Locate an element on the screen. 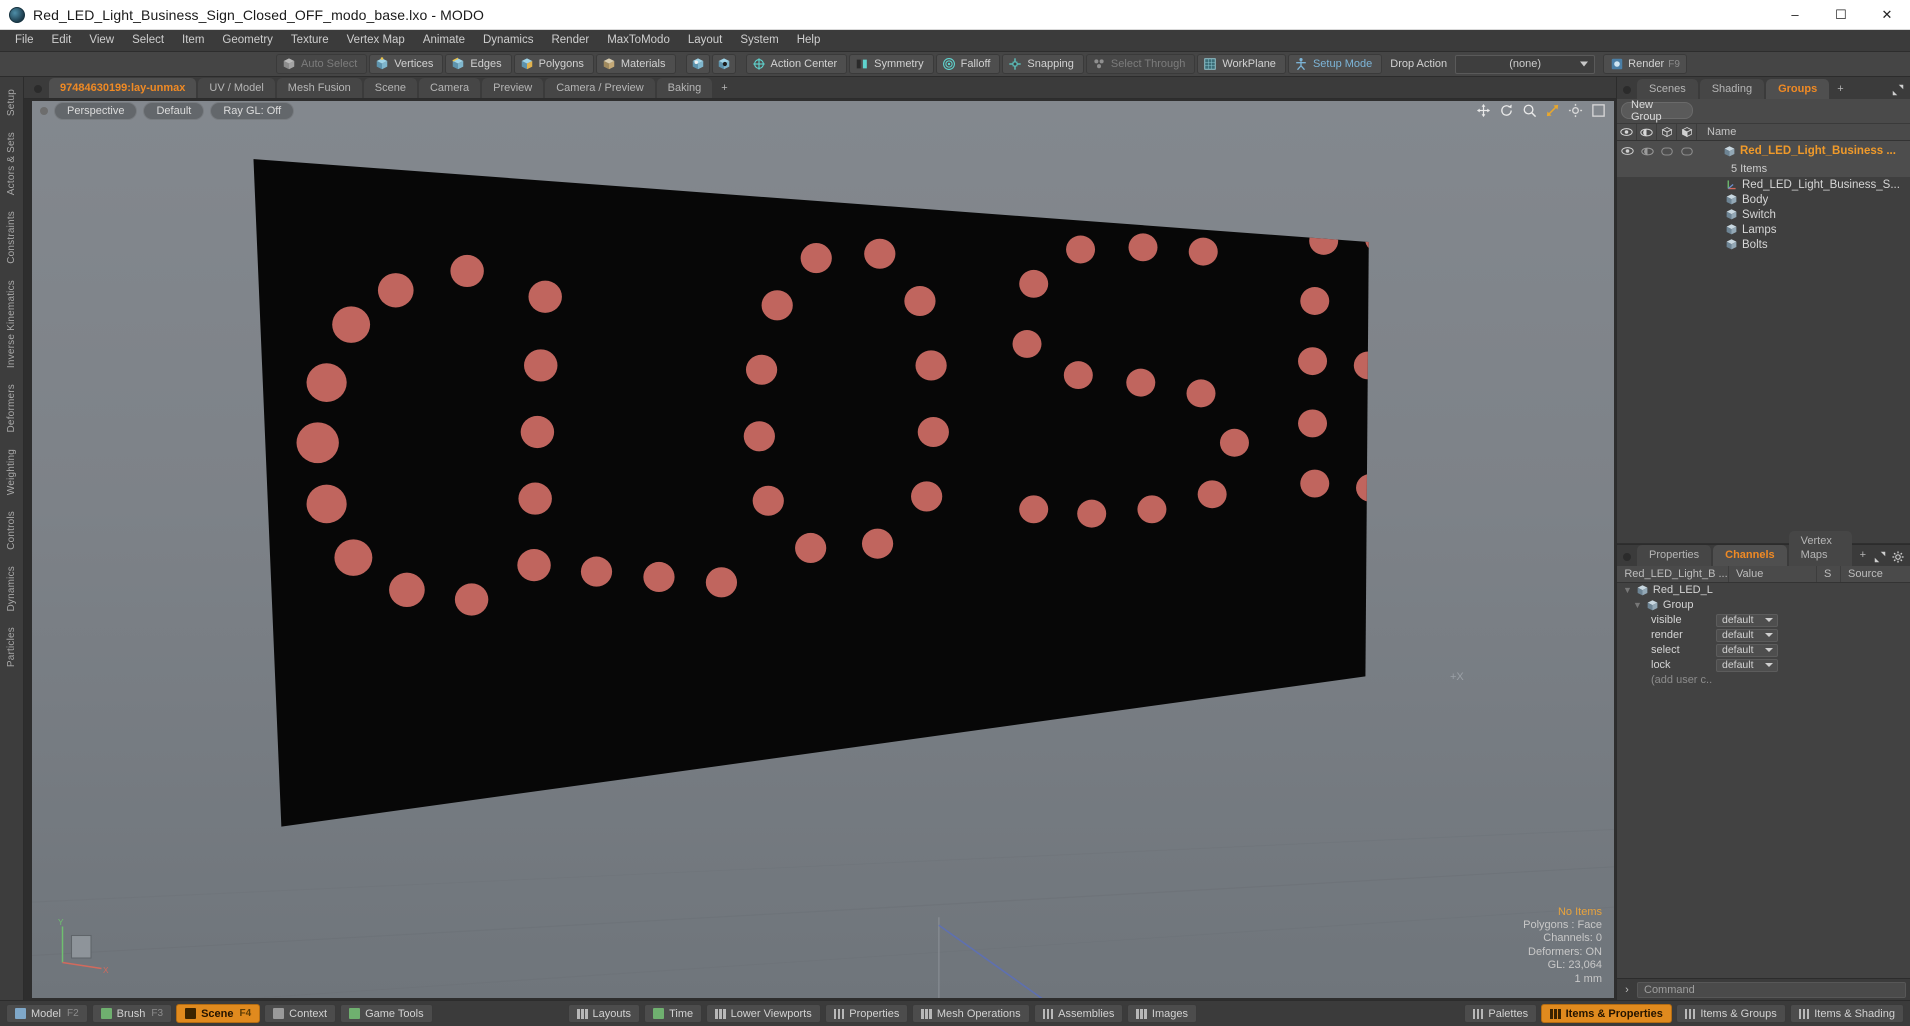 The image size is (1910, 1026). channel-row-visible: visible default is located at coordinates (1763, 620).